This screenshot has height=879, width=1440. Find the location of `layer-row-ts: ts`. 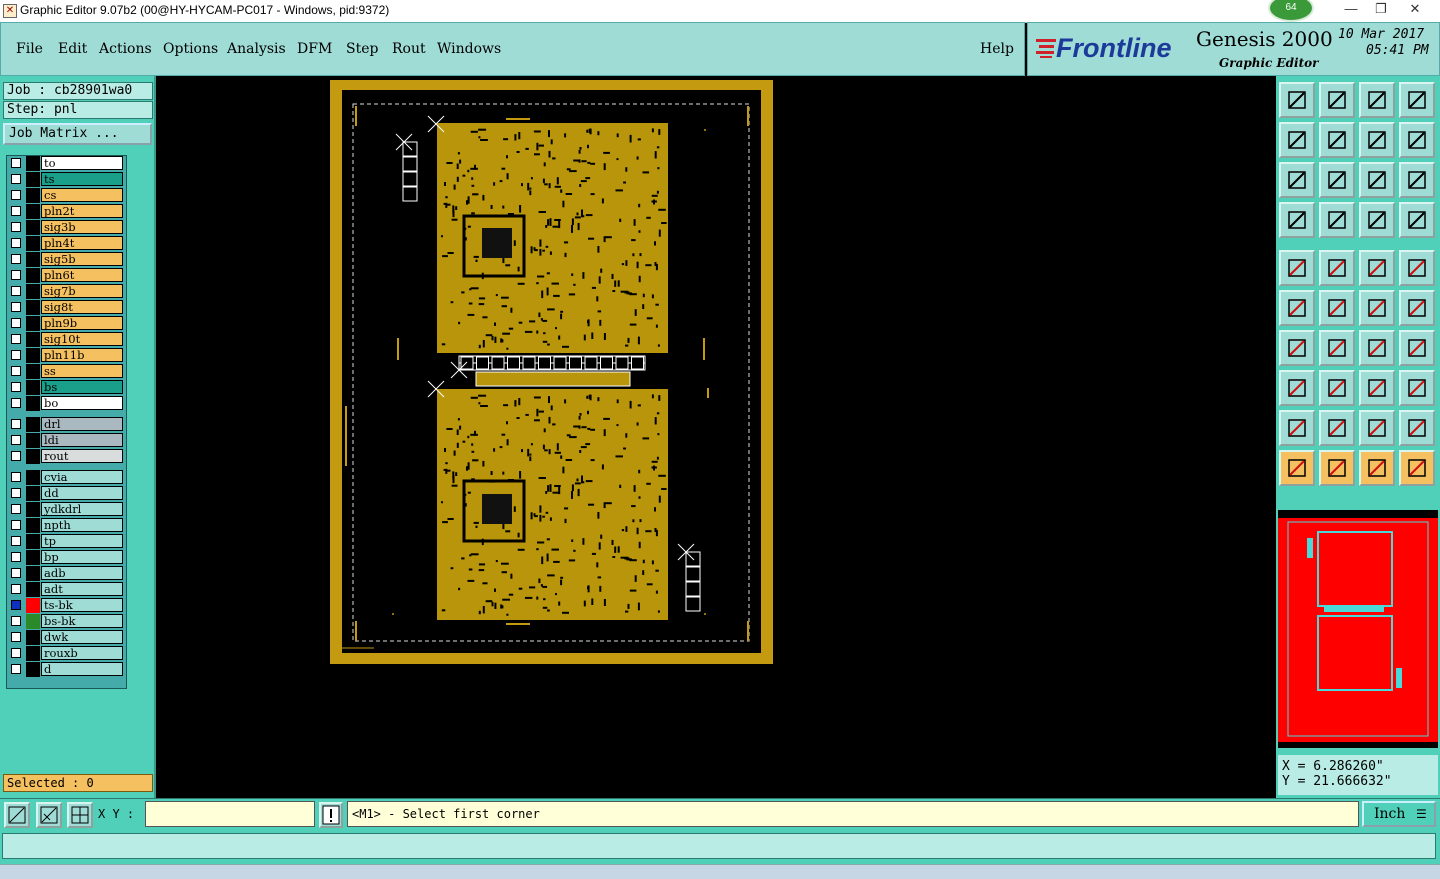

layer-row-ts: ts is located at coordinates (66, 179).